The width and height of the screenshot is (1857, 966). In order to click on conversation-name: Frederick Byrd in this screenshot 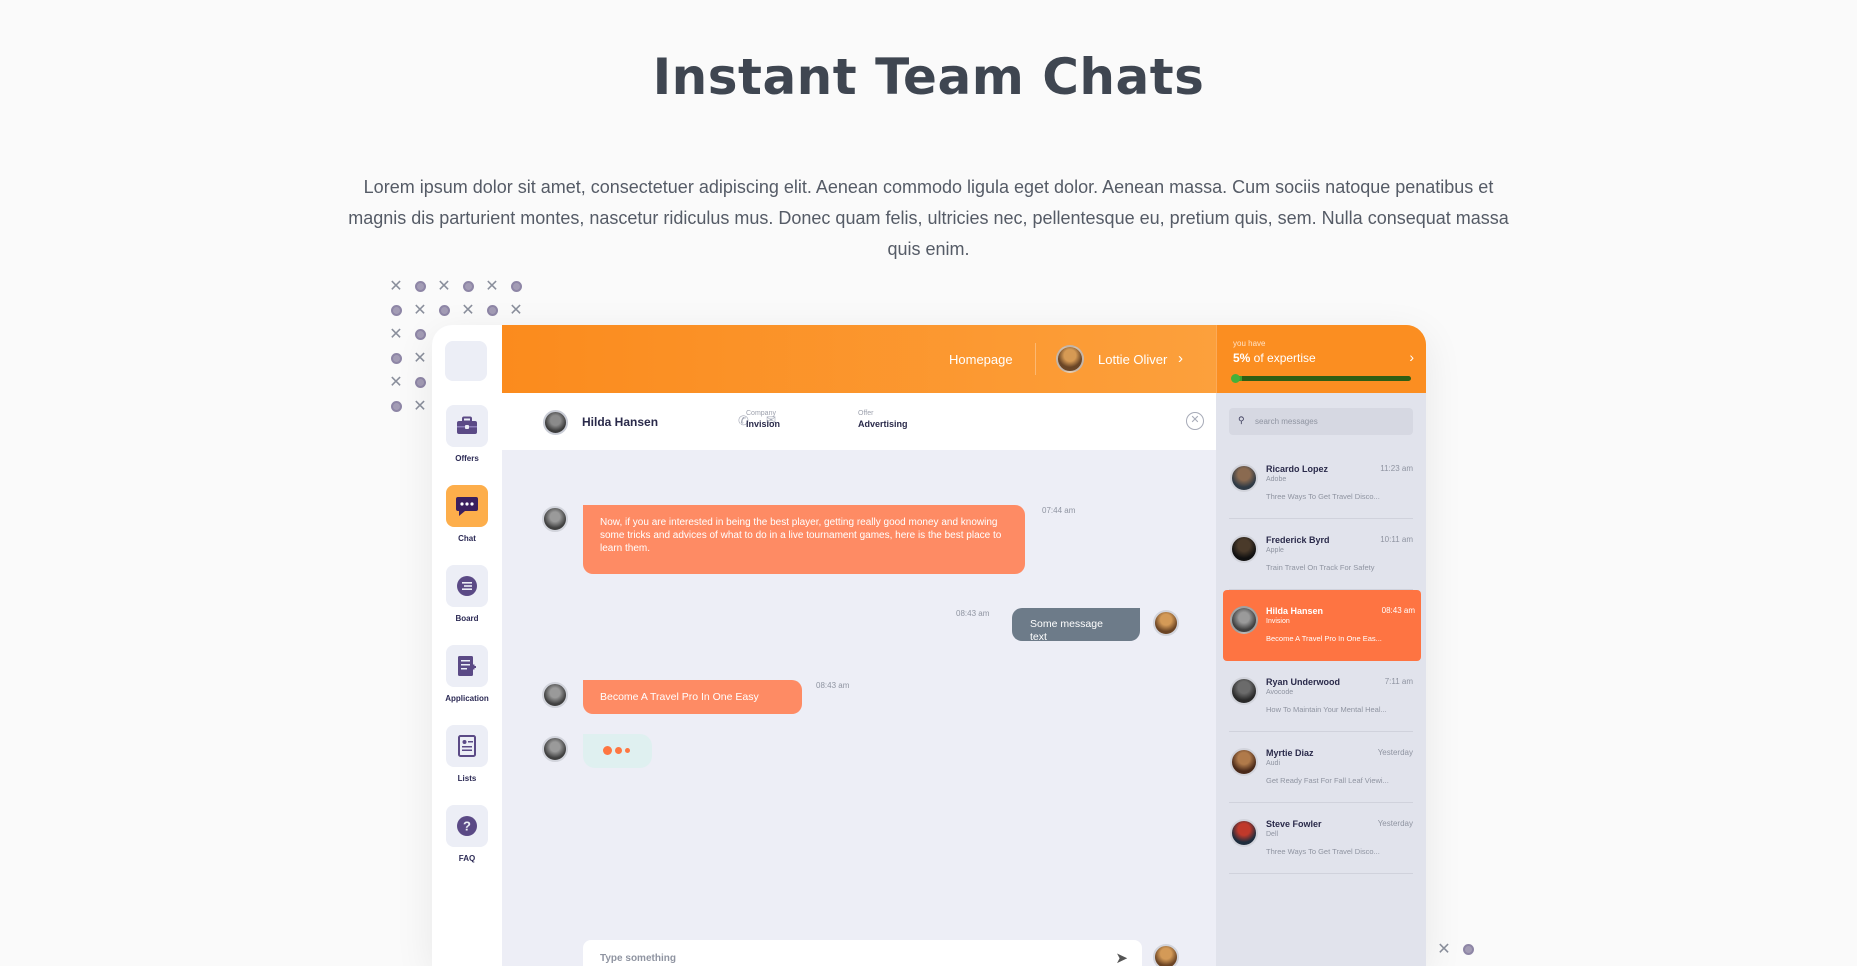, I will do `click(1298, 540)`.